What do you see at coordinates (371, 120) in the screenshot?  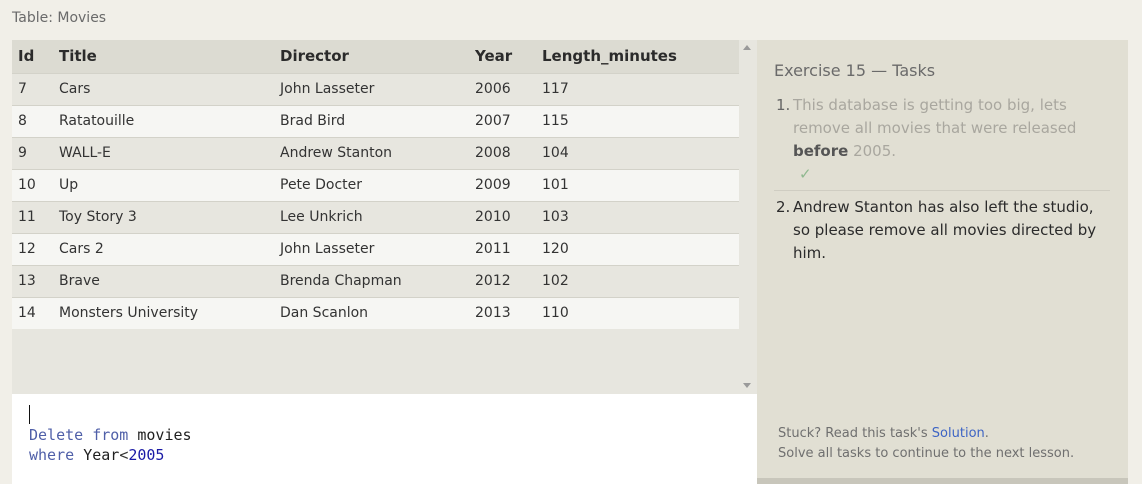 I see `cell-director: Brad Bird` at bounding box center [371, 120].